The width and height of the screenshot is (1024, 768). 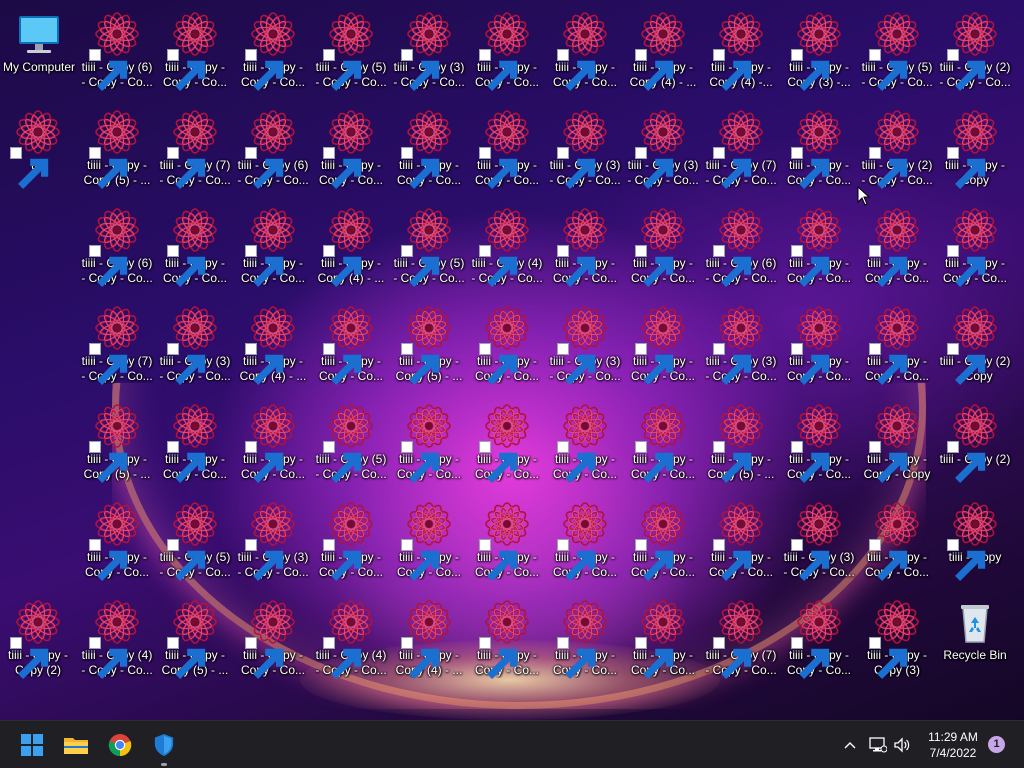 What do you see at coordinates (975, 441) in the screenshot?
I see `desktop-shortcut: tiiii - Copy (2)` at bounding box center [975, 441].